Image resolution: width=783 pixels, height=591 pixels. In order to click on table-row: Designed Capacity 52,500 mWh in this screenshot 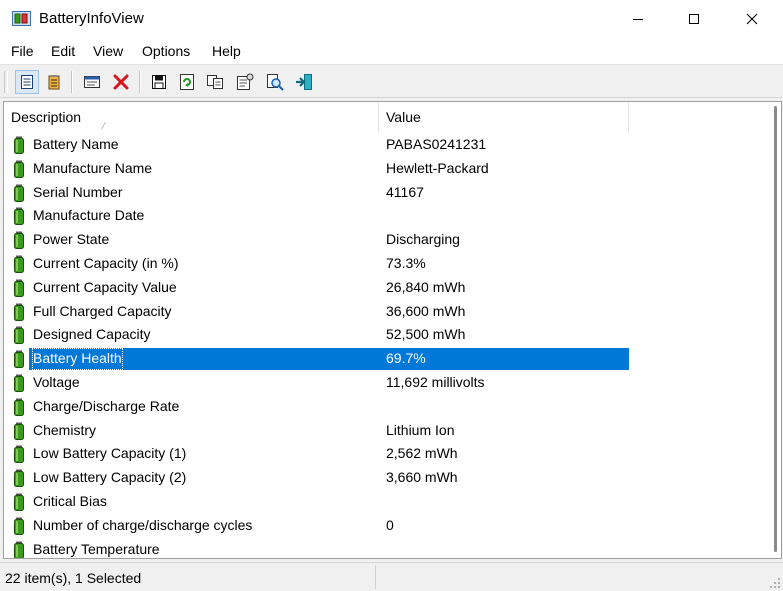, I will do `click(392, 335)`.